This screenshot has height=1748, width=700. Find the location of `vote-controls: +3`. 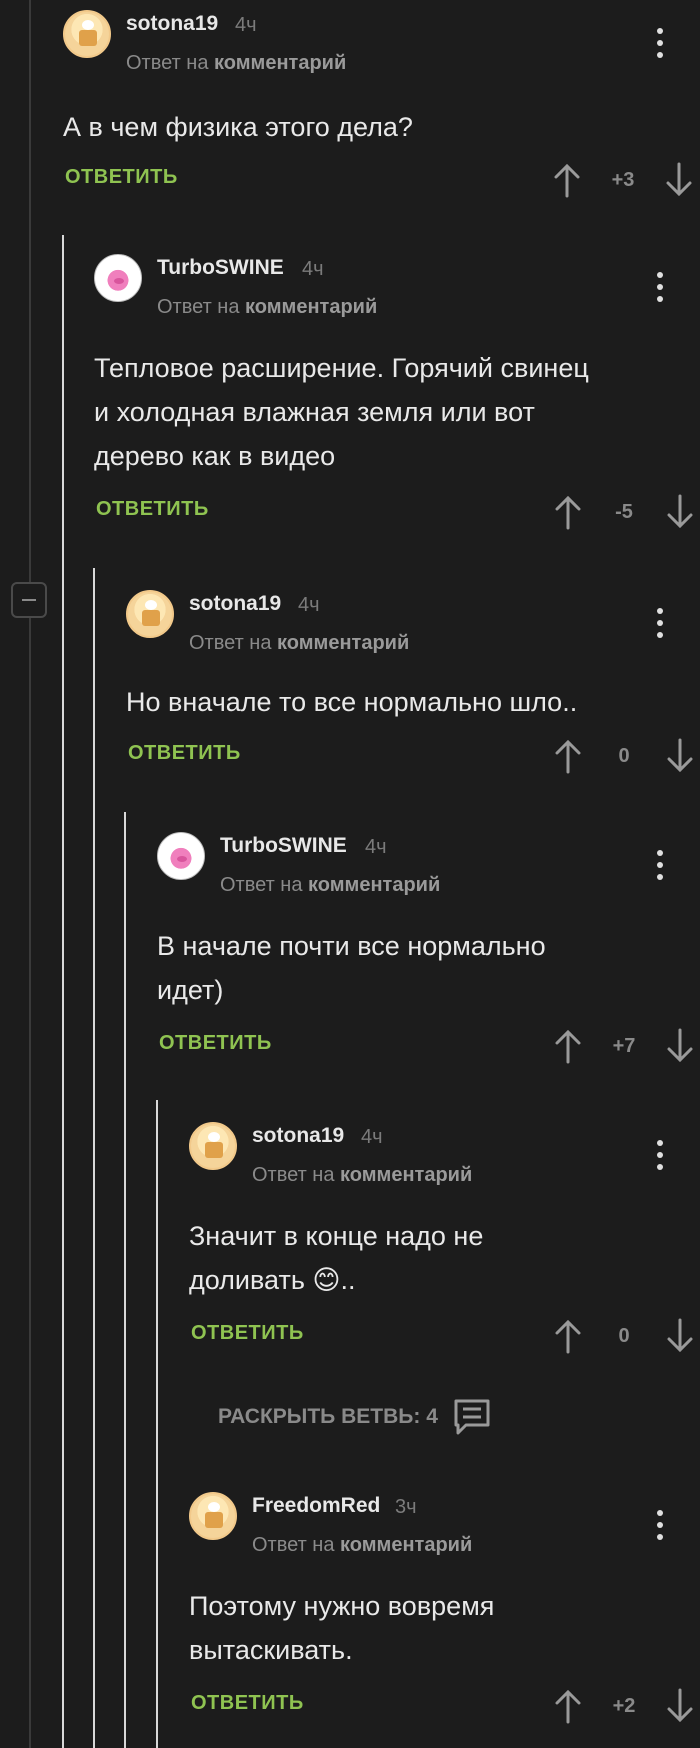

vote-controls: +3 is located at coordinates (623, 182).